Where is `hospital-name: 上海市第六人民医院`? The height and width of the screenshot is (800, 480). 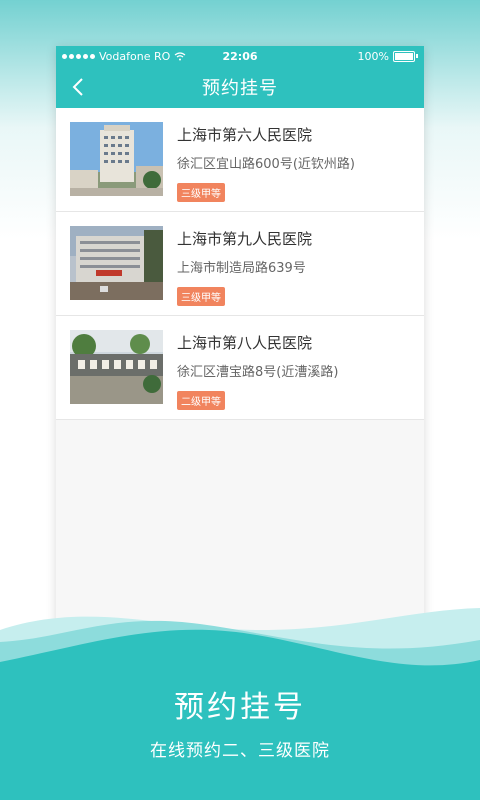 hospital-name: 上海市第六人民医院 is located at coordinates (245, 135).